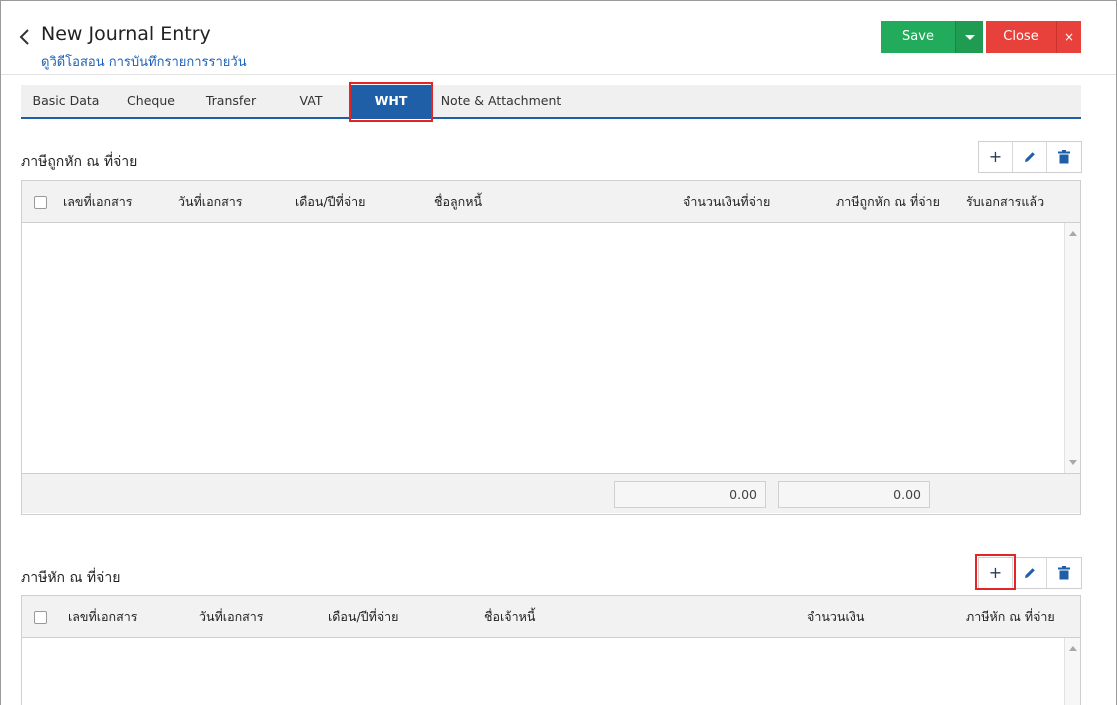 This screenshot has width=1117, height=705. Describe the element at coordinates (1005, 202) in the screenshot. I see `col-document-received: รับเอกสารแล้ว` at that location.